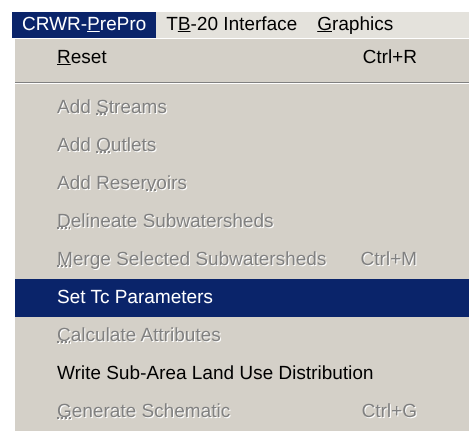 The image size is (469, 436). What do you see at coordinates (232, 25) in the screenshot?
I see `menu-title: TB-20 Interface` at bounding box center [232, 25].